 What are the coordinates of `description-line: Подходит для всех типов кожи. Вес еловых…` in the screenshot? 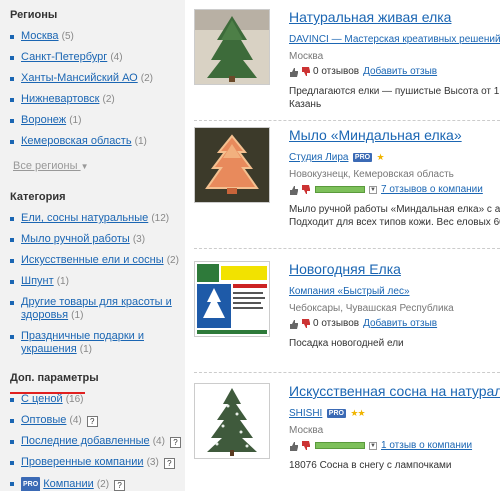 It's located at (394, 222).